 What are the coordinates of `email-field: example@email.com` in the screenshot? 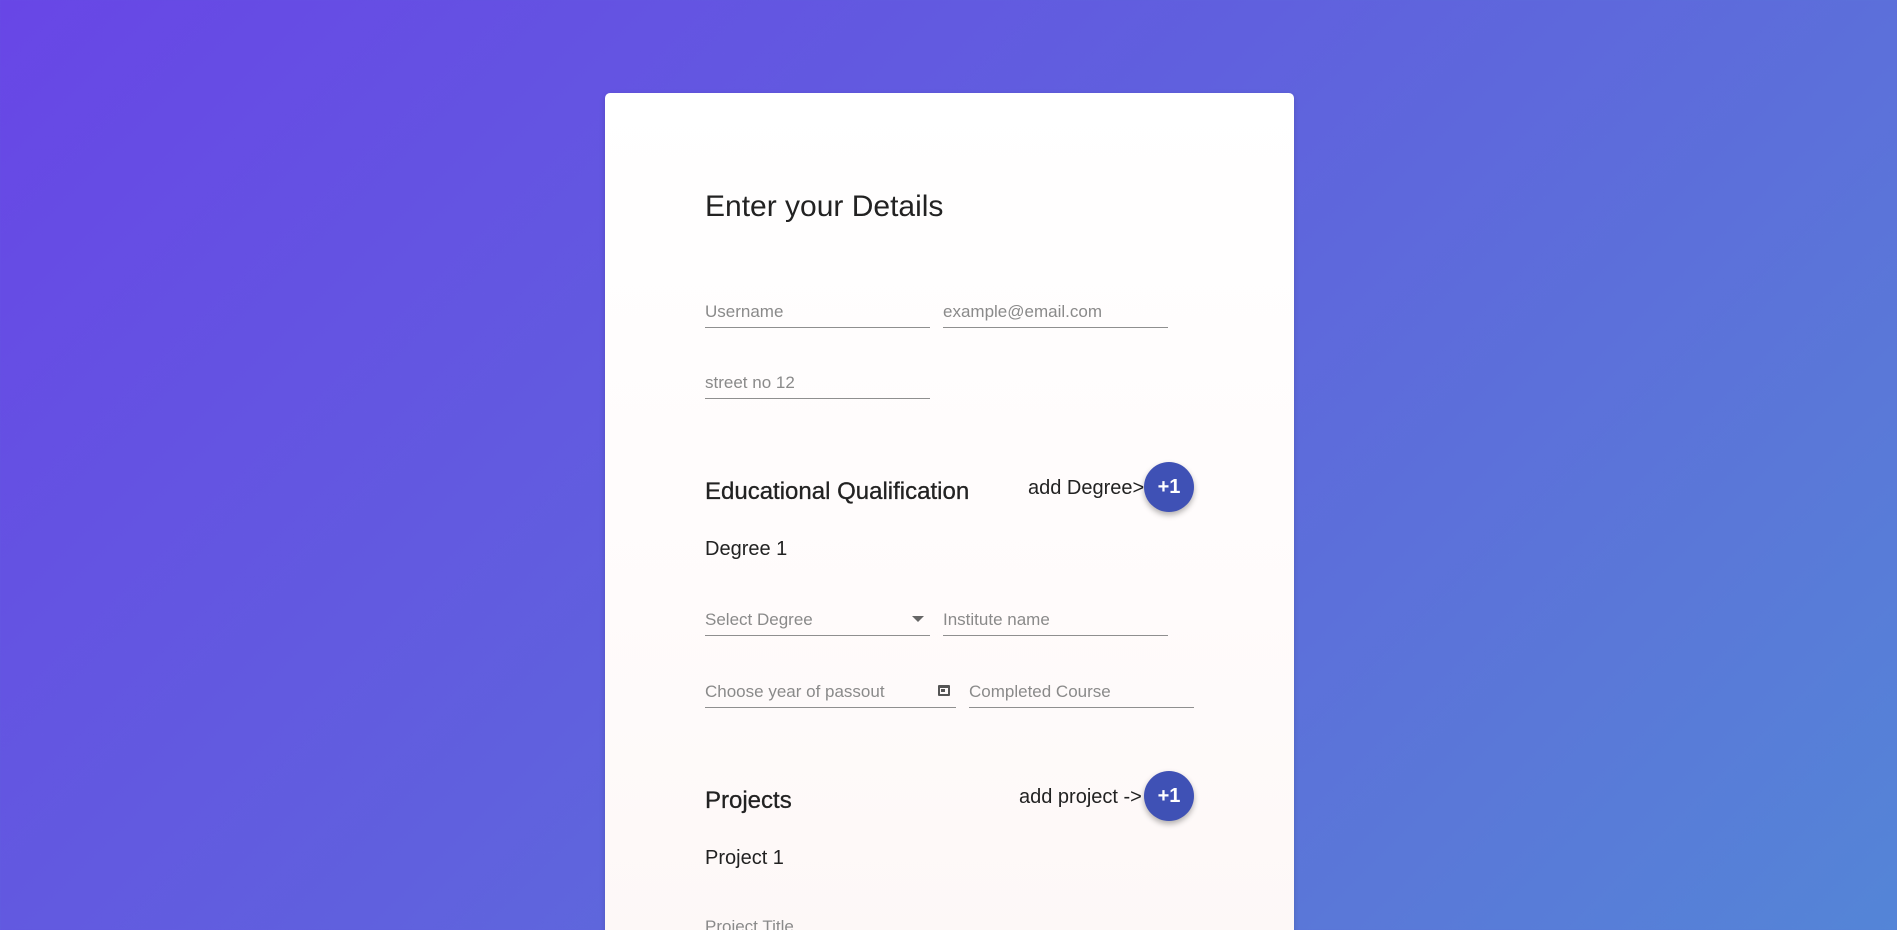 It's located at (1055, 310).